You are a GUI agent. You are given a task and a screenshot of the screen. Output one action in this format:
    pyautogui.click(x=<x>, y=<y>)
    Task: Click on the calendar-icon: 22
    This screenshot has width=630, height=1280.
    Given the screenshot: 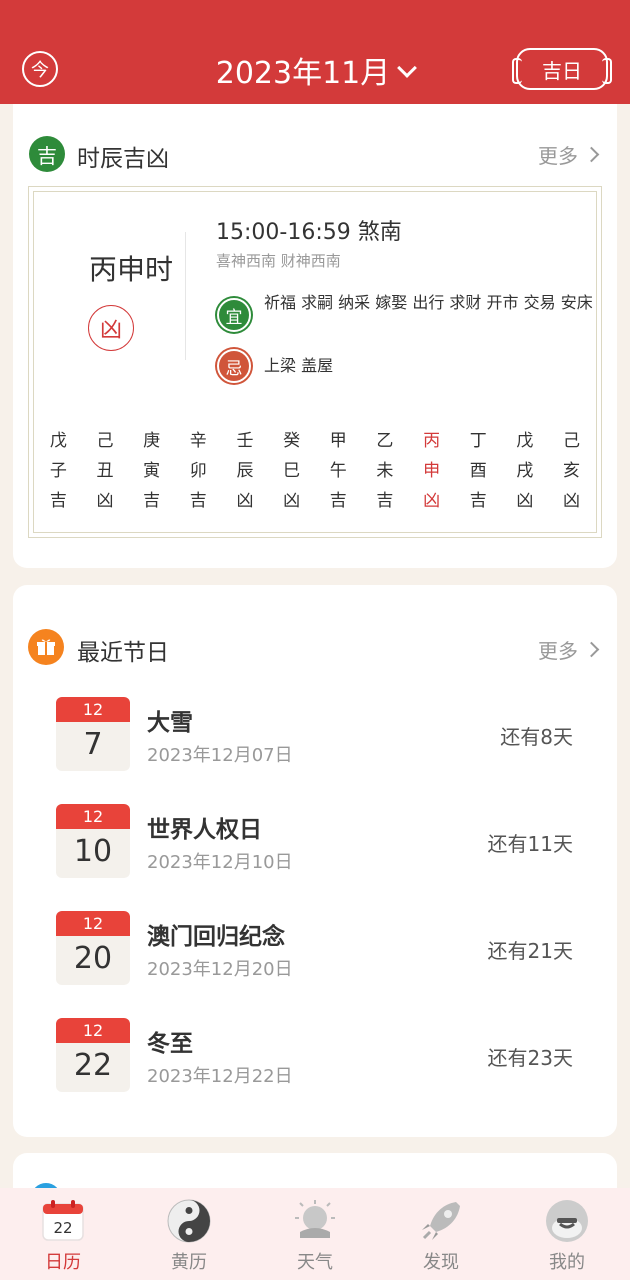 What is the action you would take?
    pyautogui.click(x=63, y=1221)
    